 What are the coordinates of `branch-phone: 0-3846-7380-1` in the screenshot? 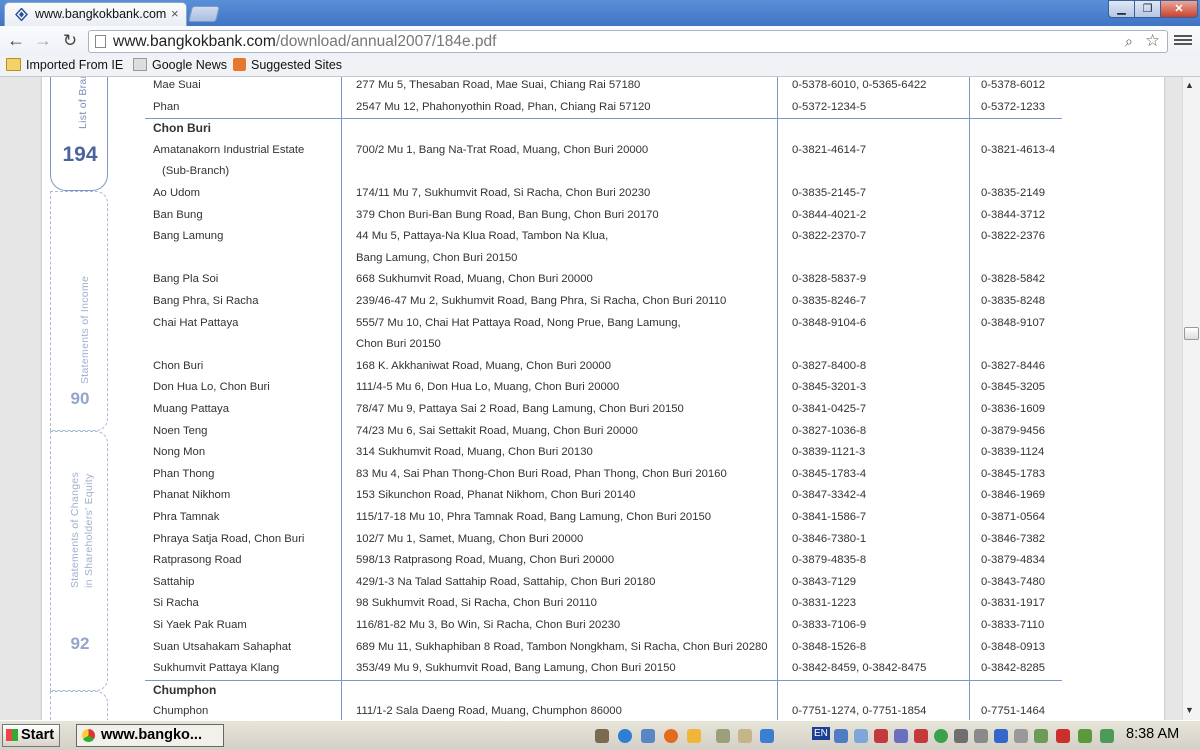 It's located at (829, 538).